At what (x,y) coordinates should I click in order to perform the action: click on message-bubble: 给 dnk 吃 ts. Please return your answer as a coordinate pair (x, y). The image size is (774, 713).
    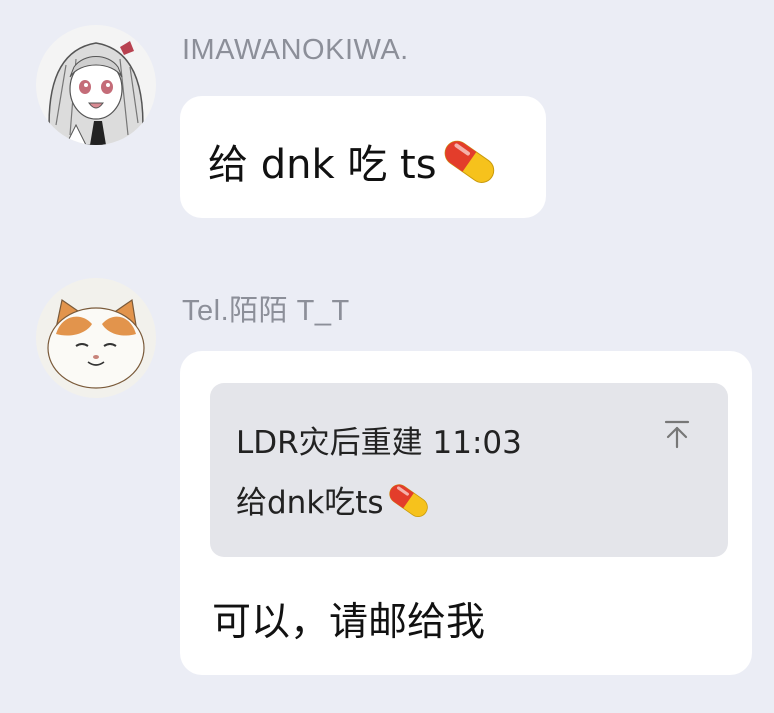
    Looking at the image, I should click on (363, 157).